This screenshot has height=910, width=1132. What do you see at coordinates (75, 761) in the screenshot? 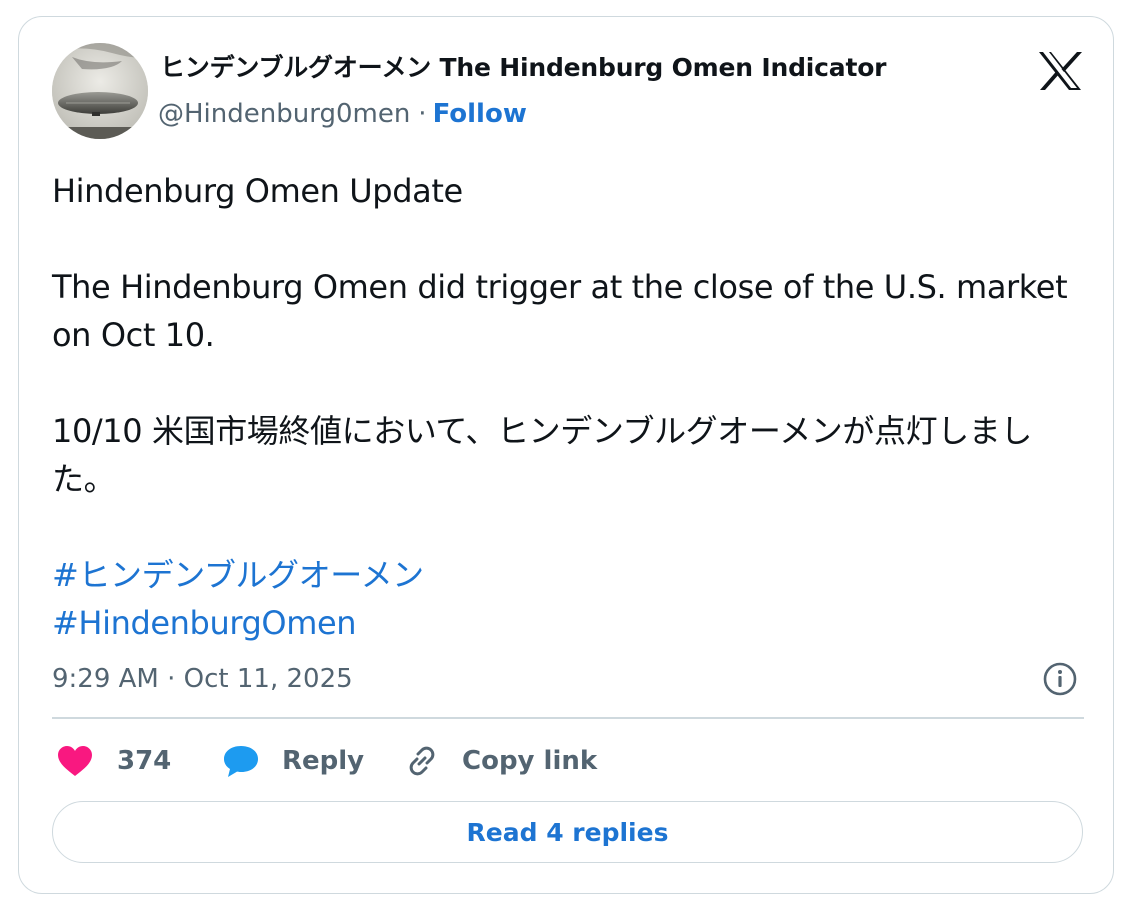
I see `heart-icon` at bounding box center [75, 761].